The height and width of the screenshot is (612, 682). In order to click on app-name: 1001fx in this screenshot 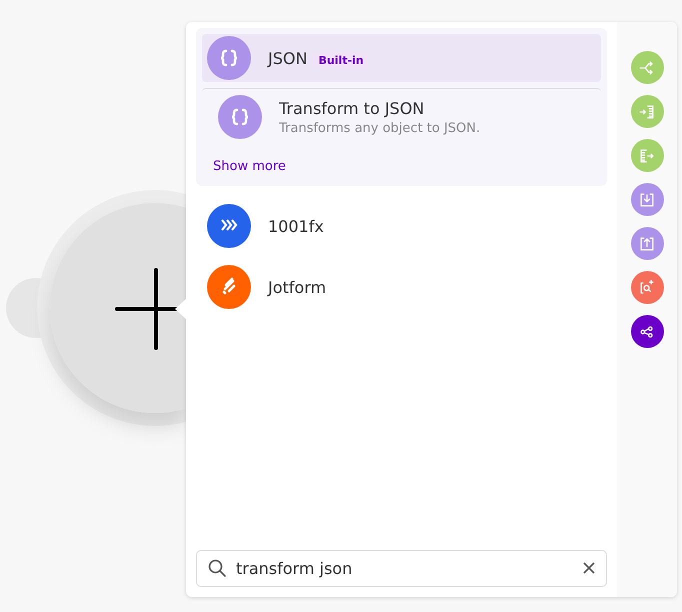, I will do `click(296, 226)`.